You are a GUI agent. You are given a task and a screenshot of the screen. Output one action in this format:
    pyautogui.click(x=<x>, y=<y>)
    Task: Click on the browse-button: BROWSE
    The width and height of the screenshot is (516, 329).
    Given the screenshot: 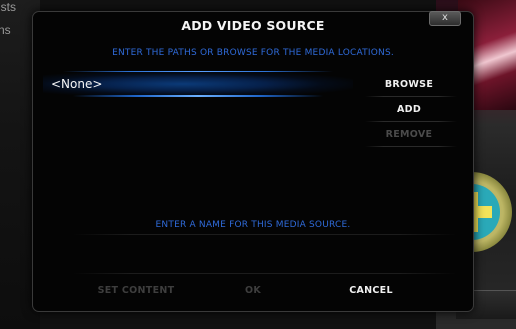 What is the action you would take?
    pyautogui.click(x=409, y=85)
    